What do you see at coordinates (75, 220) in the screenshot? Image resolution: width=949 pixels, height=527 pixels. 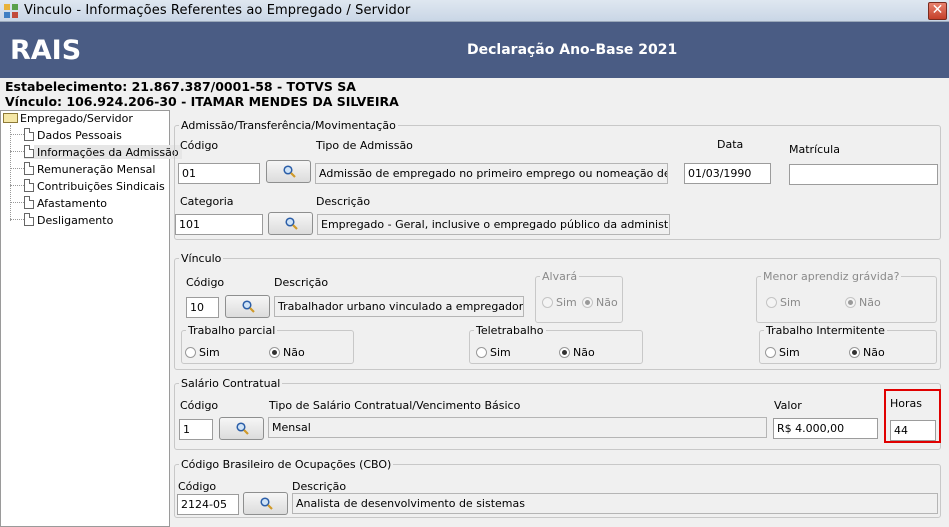 I see `tree-item-label: Desligamento` at bounding box center [75, 220].